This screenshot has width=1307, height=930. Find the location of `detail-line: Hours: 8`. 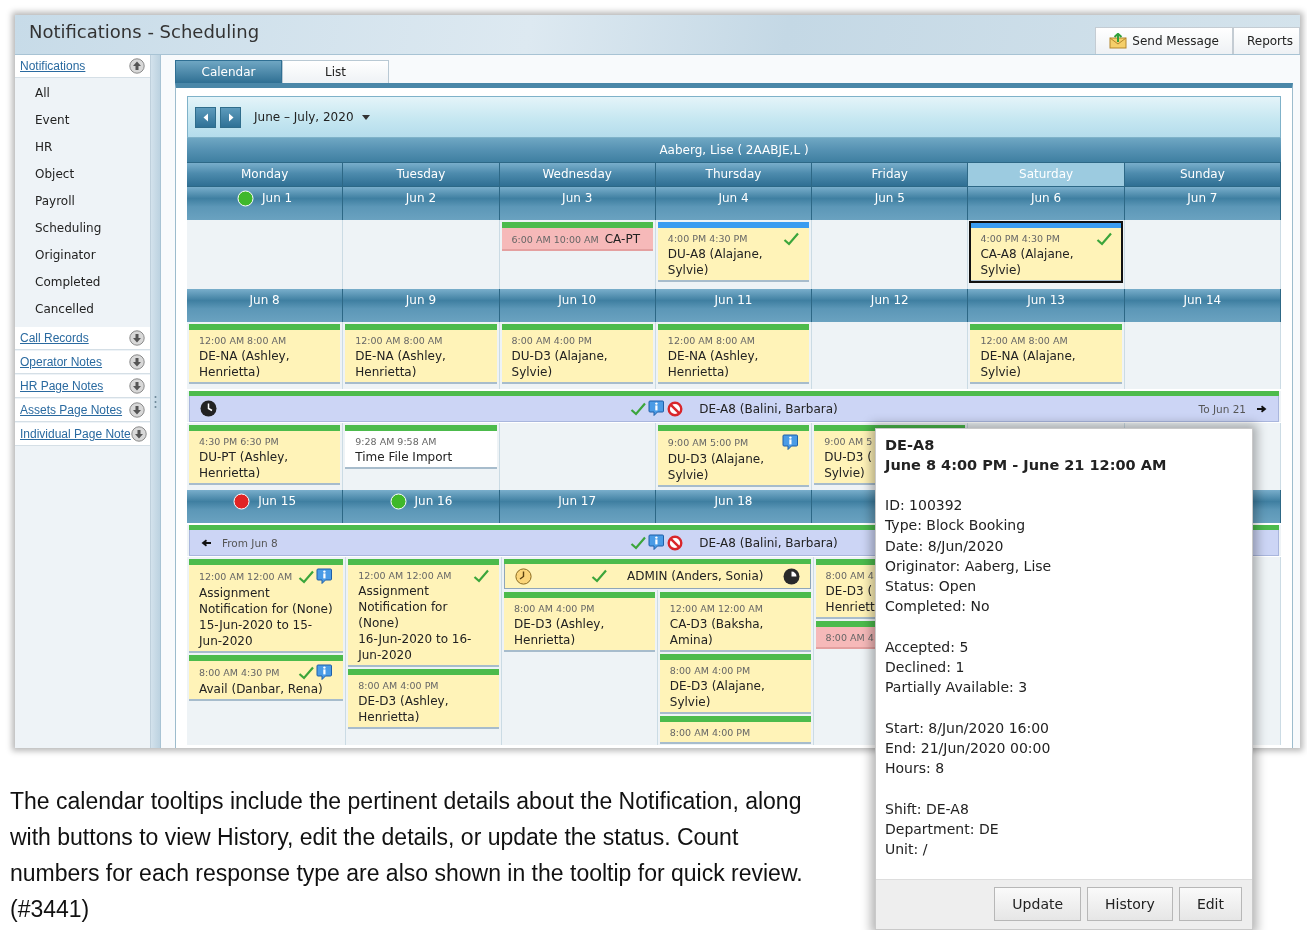

detail-line: Hours: 8 is located at coordinates (915, 769).